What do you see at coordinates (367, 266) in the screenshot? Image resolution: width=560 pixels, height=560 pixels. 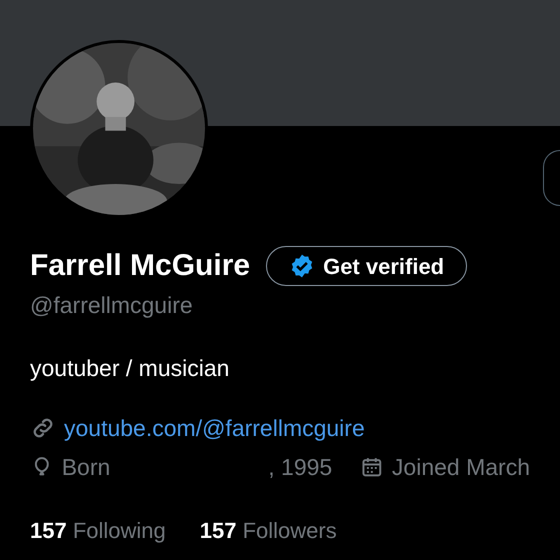 I see `get-verified-button: Get verified` at bounding box center [367, 266].